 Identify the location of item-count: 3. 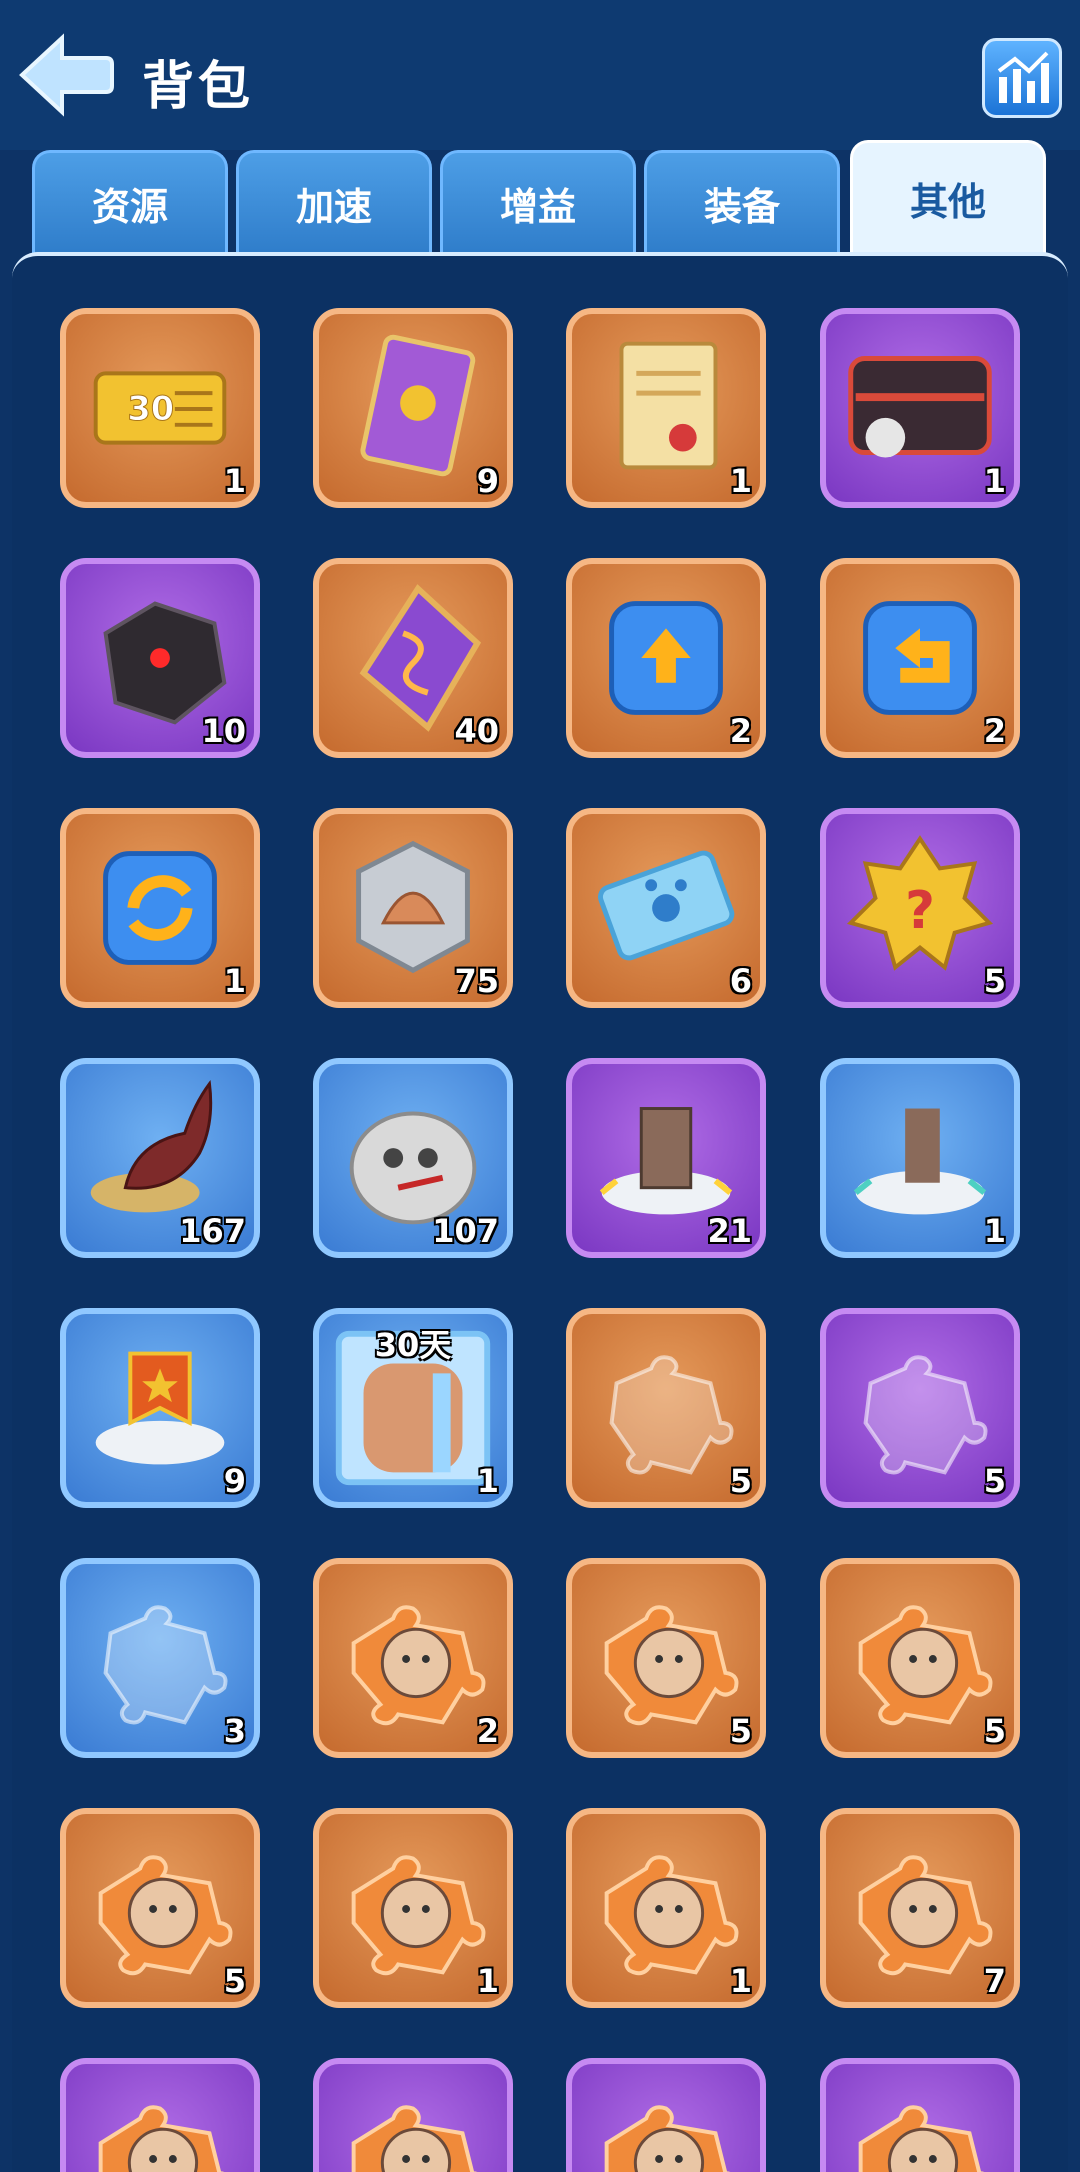
(234, 1731).